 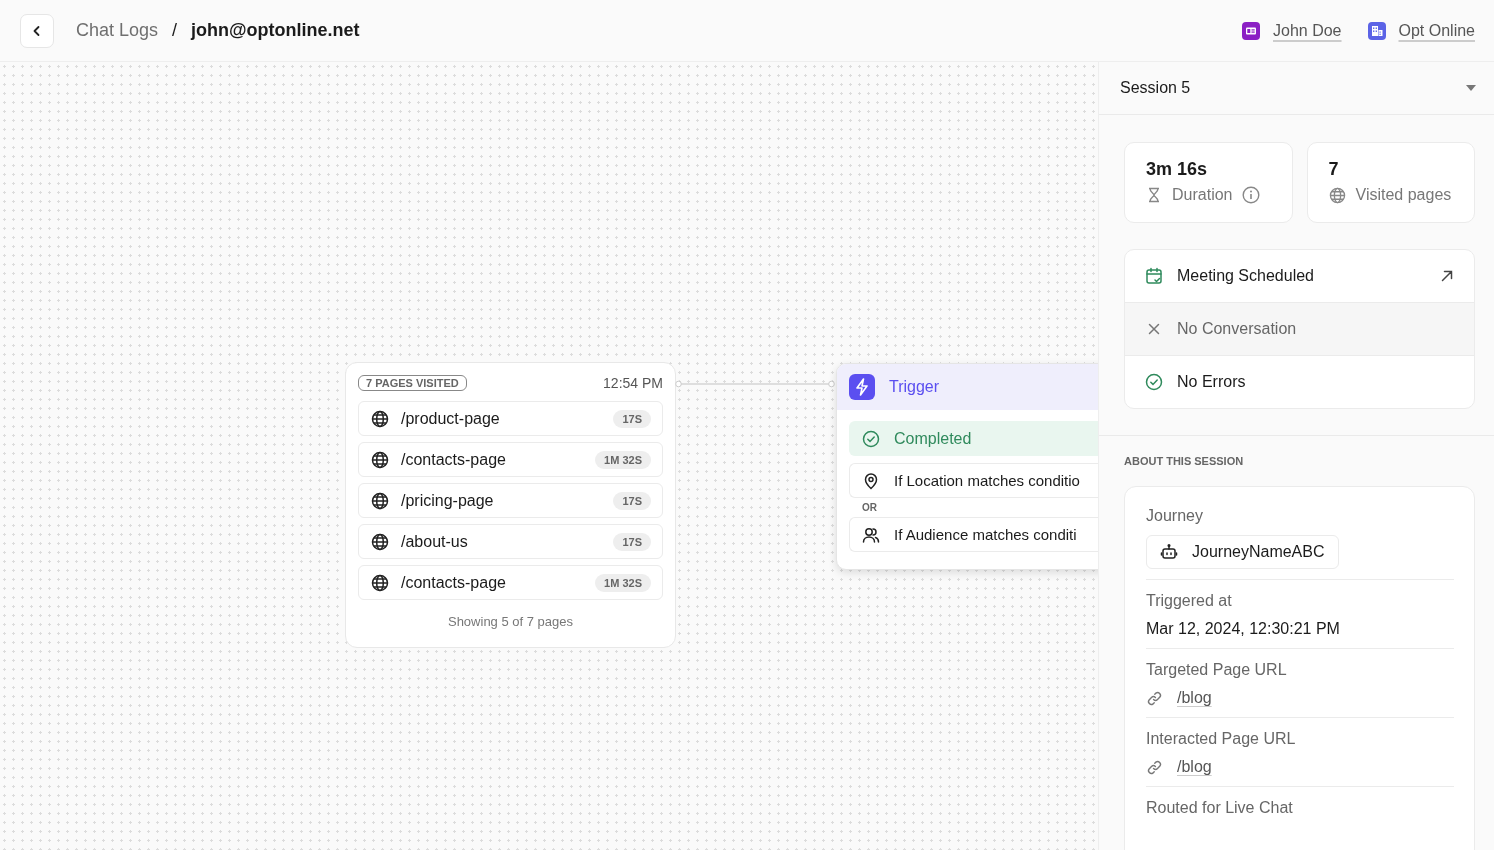 I want to click on stat-label: Visited pages, so click(x=1403, y=195).